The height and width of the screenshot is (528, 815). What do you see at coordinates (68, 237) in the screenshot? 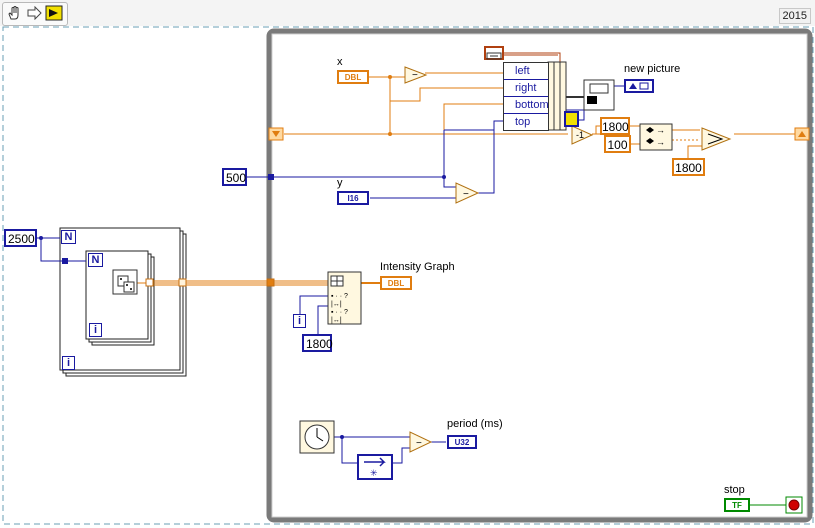
I see `outer-loop-count-terminal: N` at bounding box center [68, 237].